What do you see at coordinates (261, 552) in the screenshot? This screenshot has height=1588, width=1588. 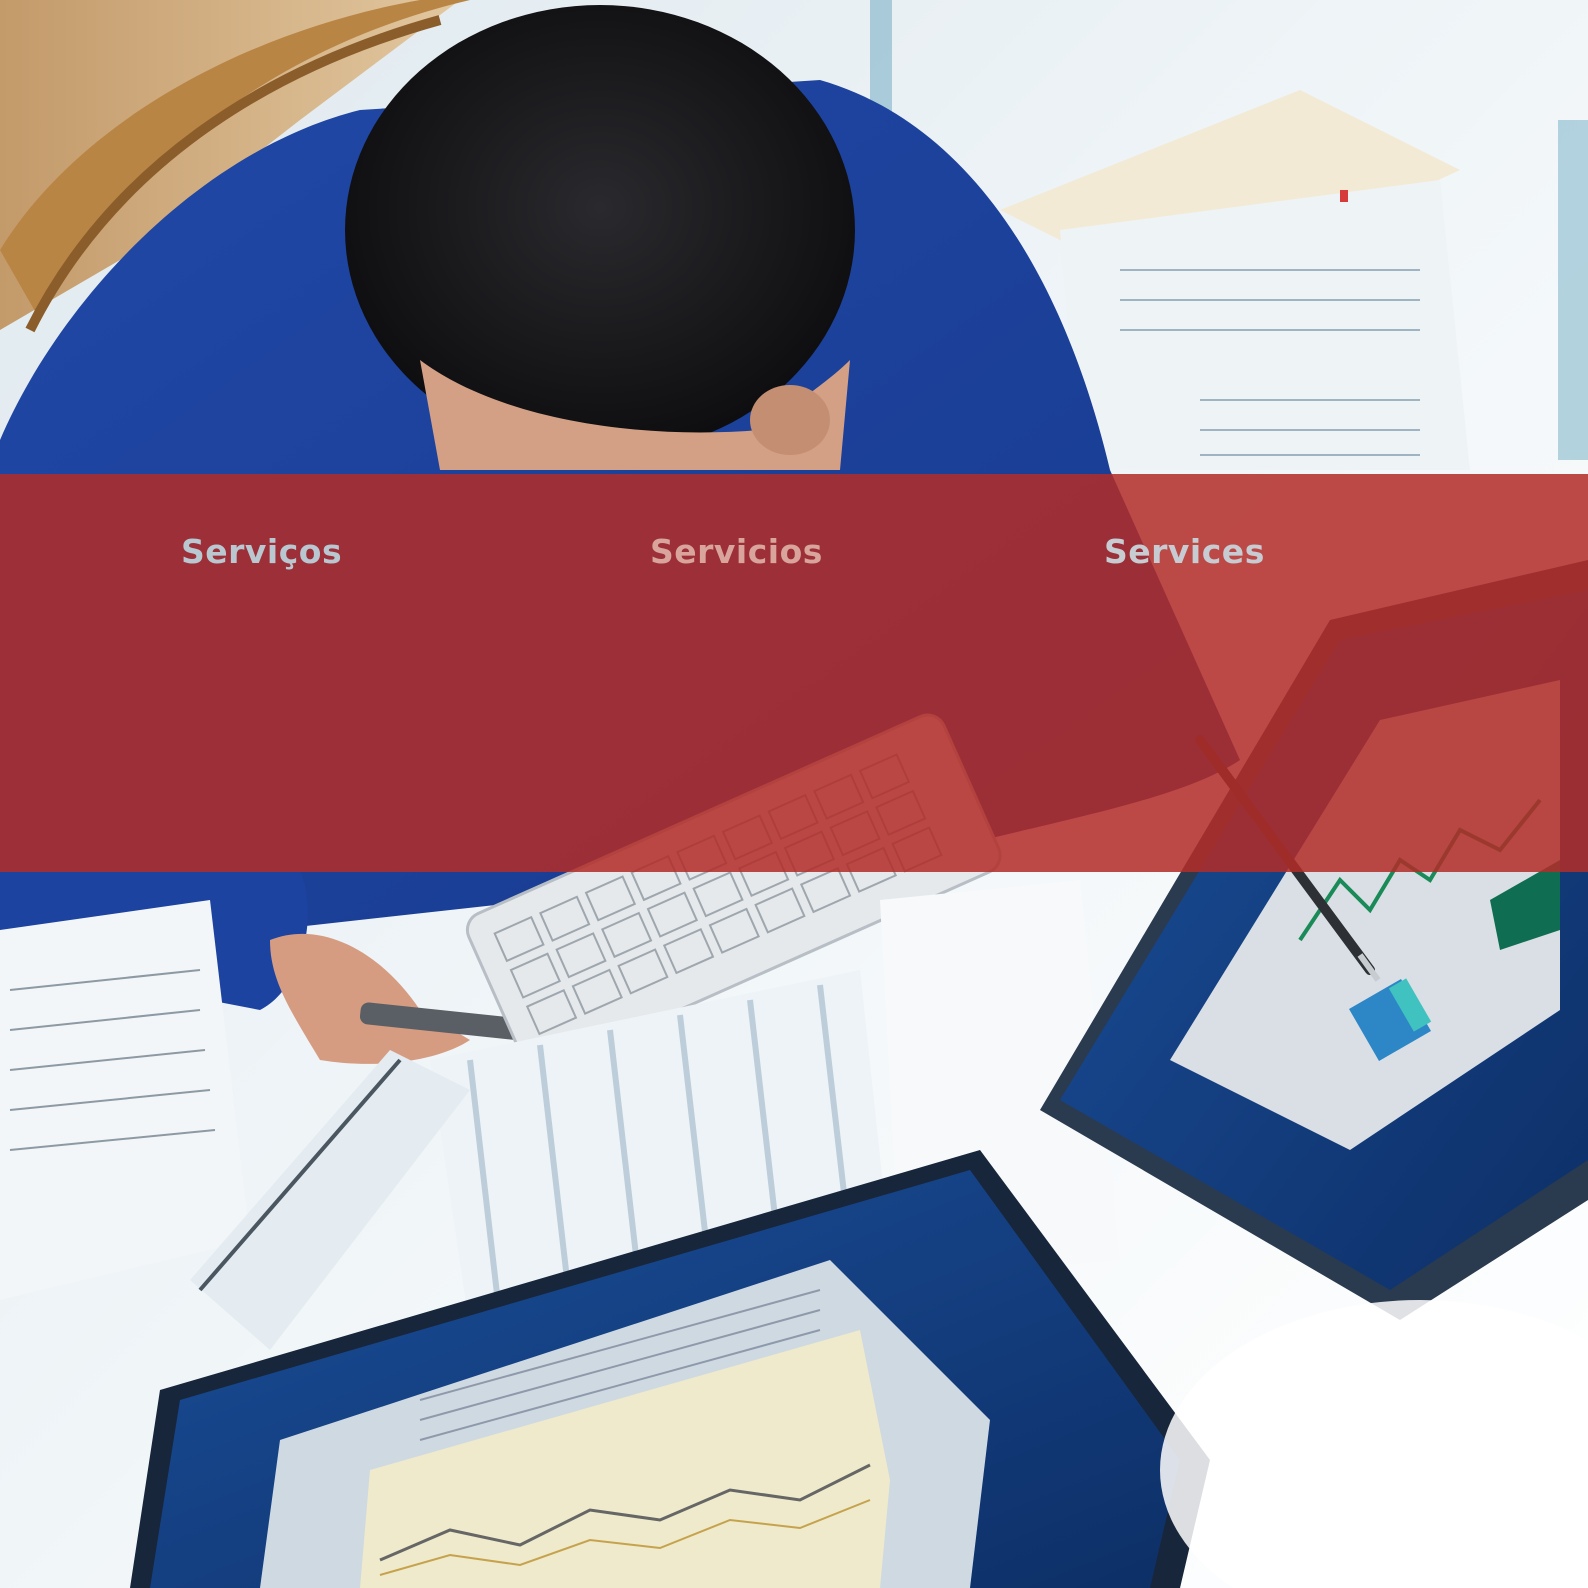 I see `services-link-portuguese: Serviços` at bounding box center [261, 552].